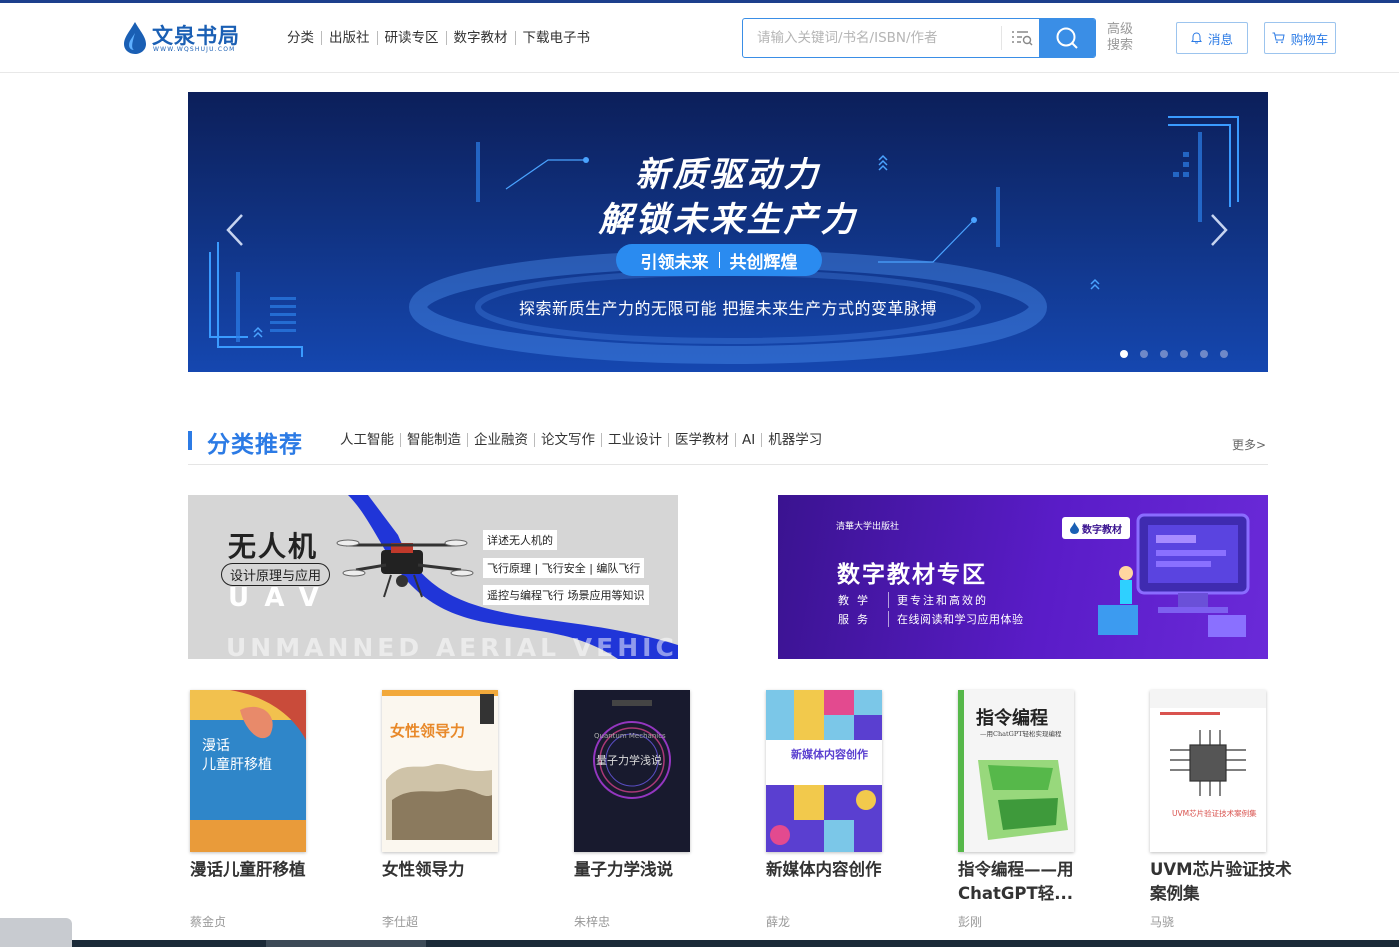  Describe the element at coordinates (1102, 530) in the screenshot. I see `badge-label: 数字教材` at that location.